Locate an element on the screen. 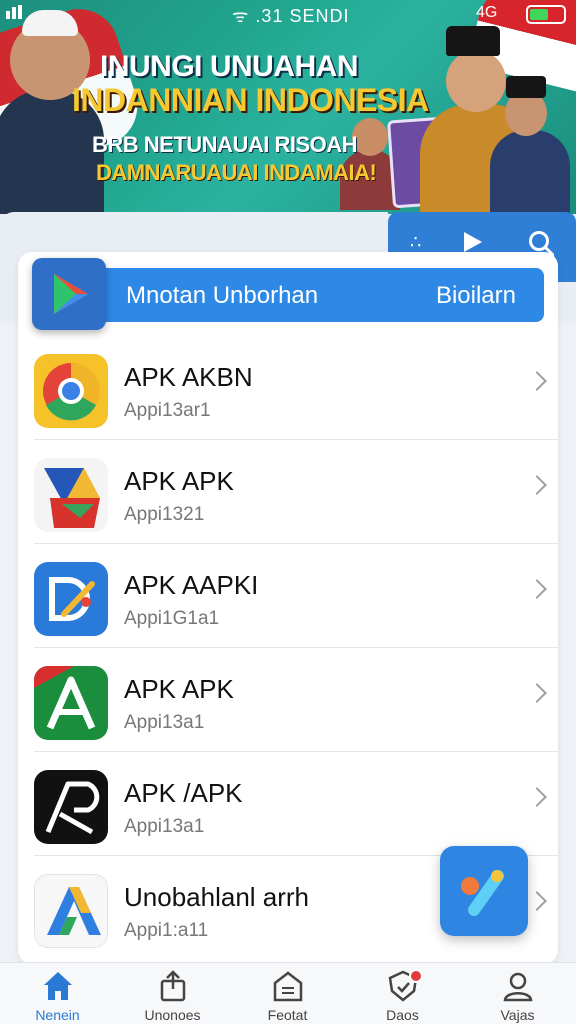 This screenshot has width=576, height=1024. green-a-icon is located at coordinates (71, 703).